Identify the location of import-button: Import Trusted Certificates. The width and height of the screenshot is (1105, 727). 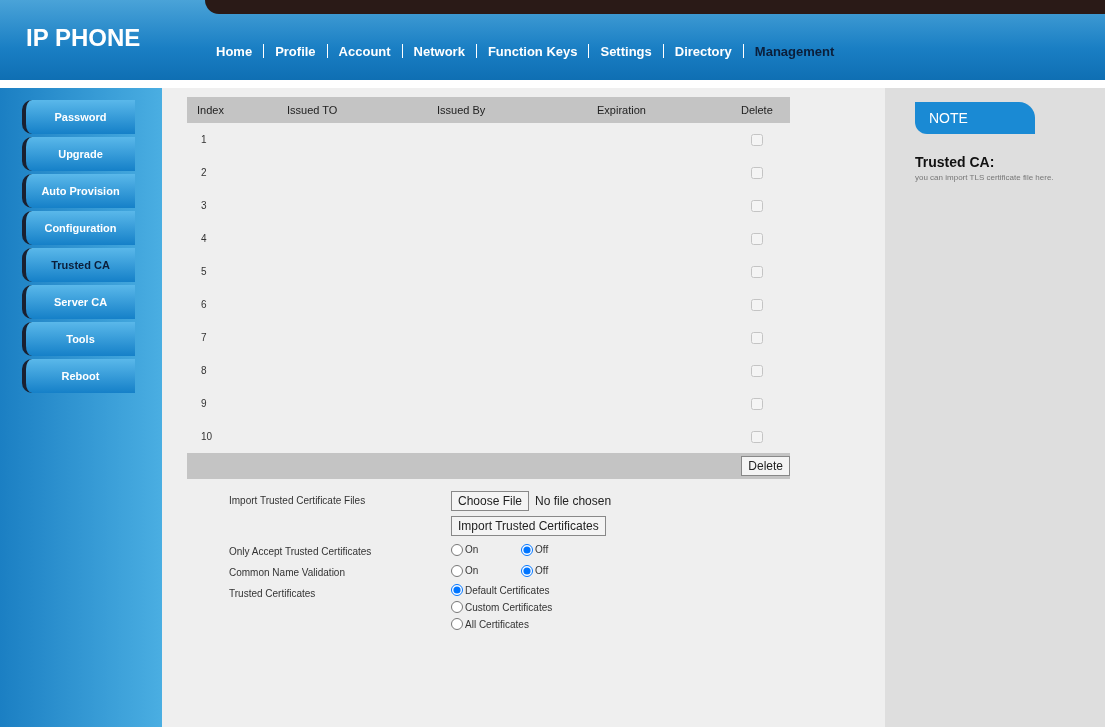
(528, 526).